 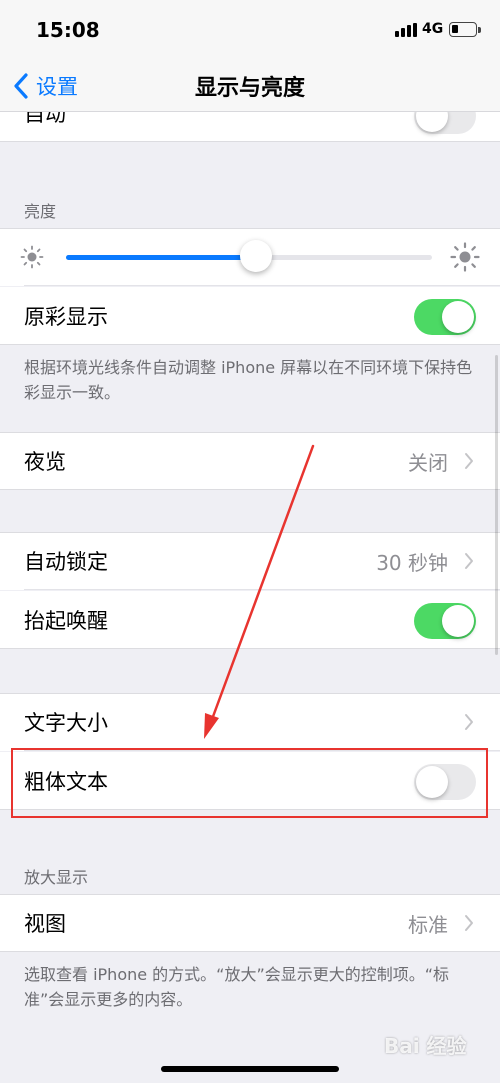 I want to click on view-value: 标准, so click(x=428, y=925).